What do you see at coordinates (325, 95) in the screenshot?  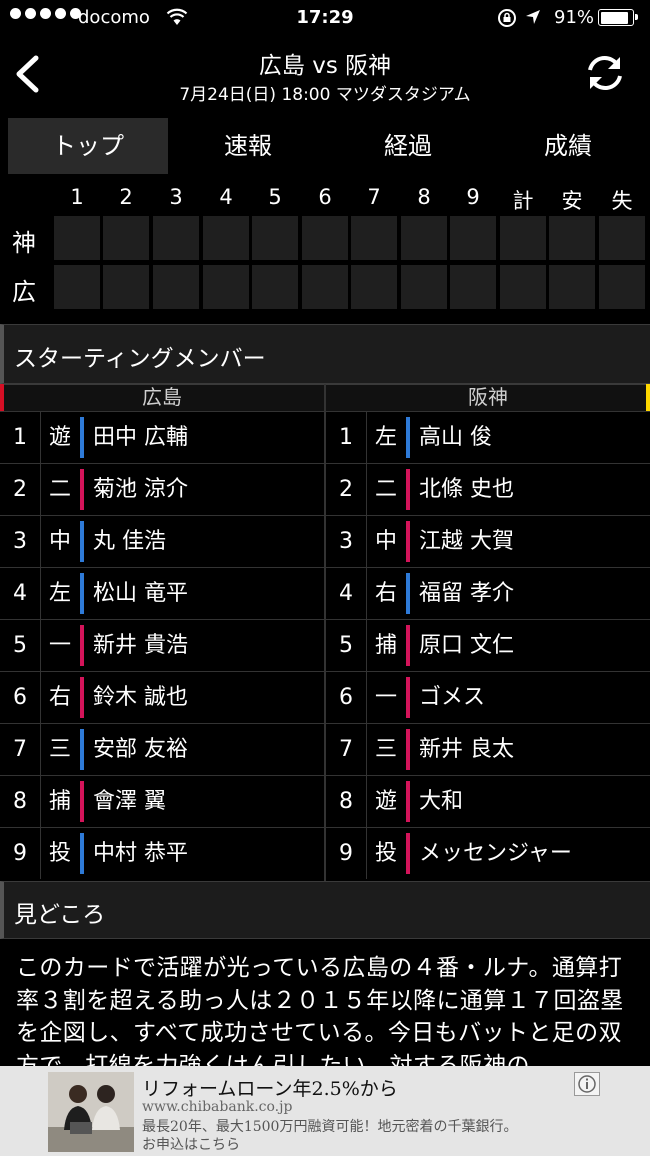 I see `game-info: 7月24日(日) 18:00 マツダスタジアム` at bounding box center [325, 95].